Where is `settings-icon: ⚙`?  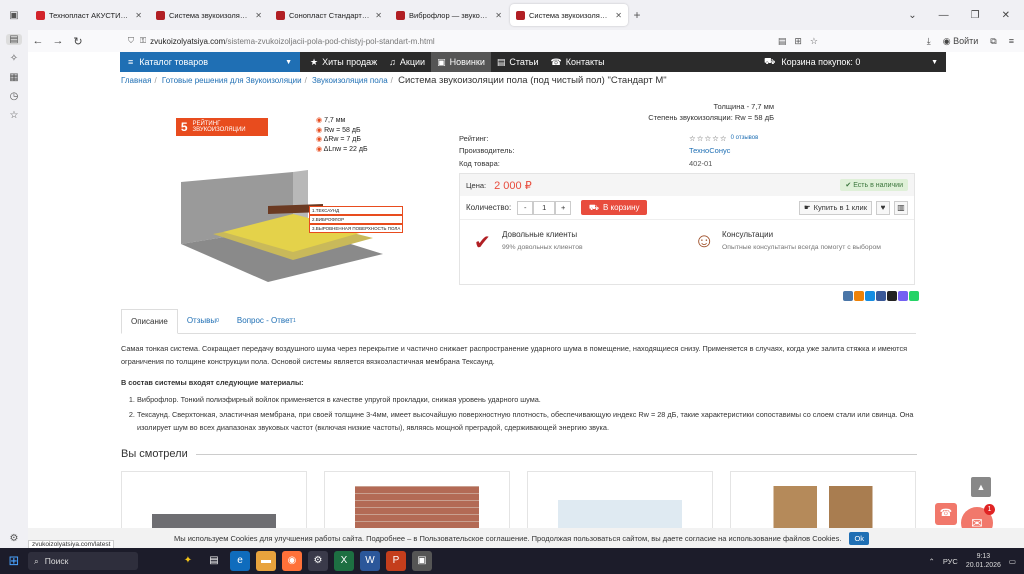 settings-icon: ⚙ is located at coordinates (14, 538).